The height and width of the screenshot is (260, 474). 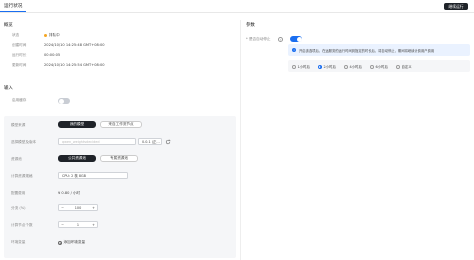 What do you see at coordinates (18, 208) in the screenshot?
I see `weight-label: 分流 (%)` at bounding box center [18, 208].